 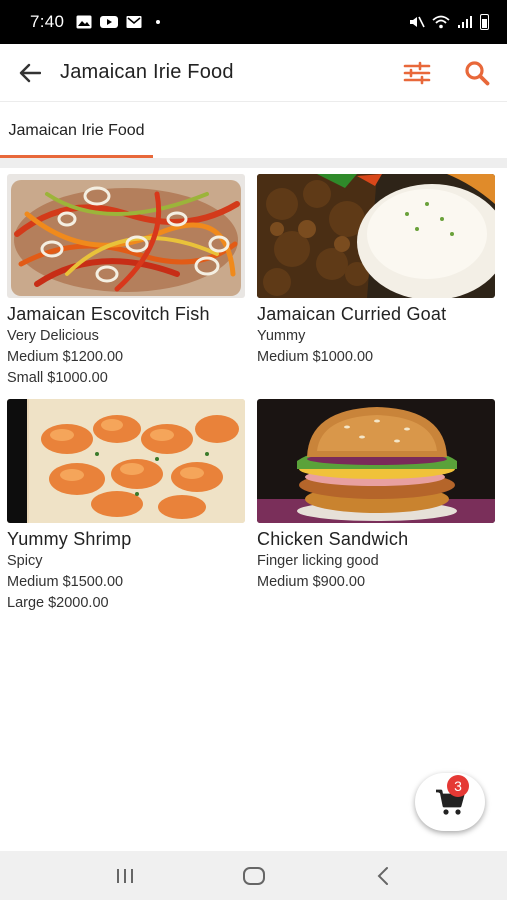 I want to click on product-description: Yummy, so click(x=281, y=336).